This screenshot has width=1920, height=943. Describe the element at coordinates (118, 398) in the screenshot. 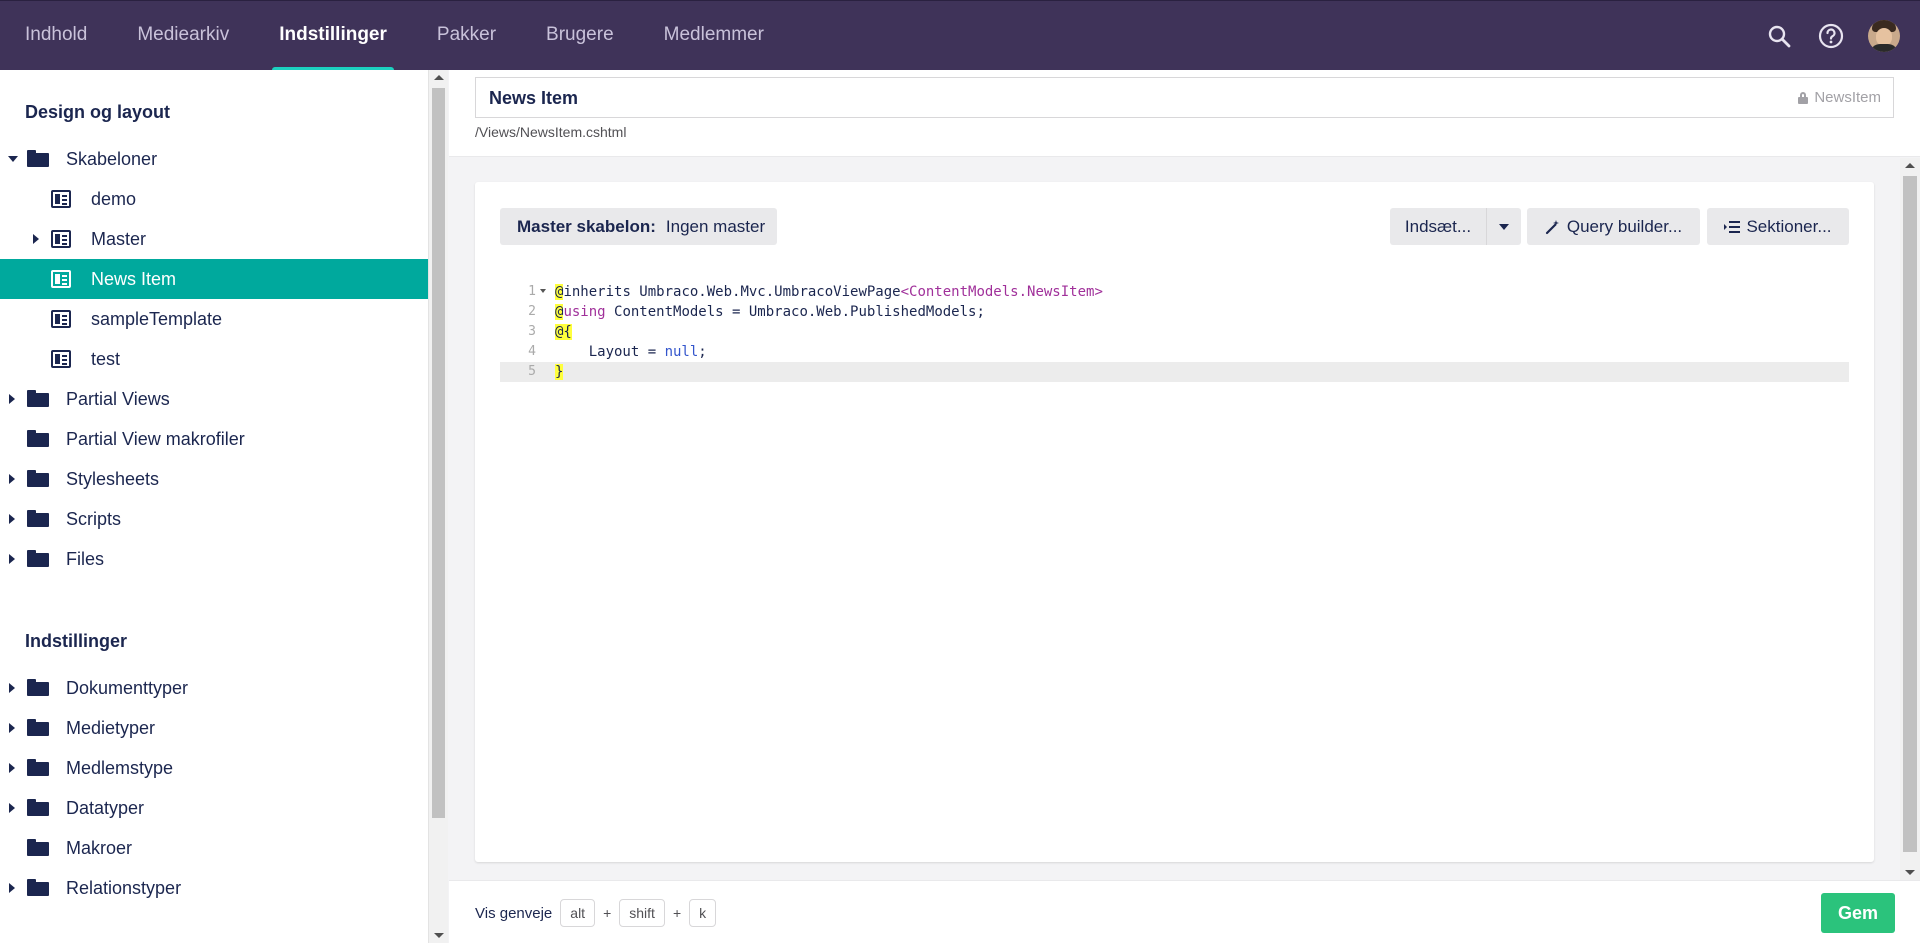

I see `tree-label: Partial Views` at that location.